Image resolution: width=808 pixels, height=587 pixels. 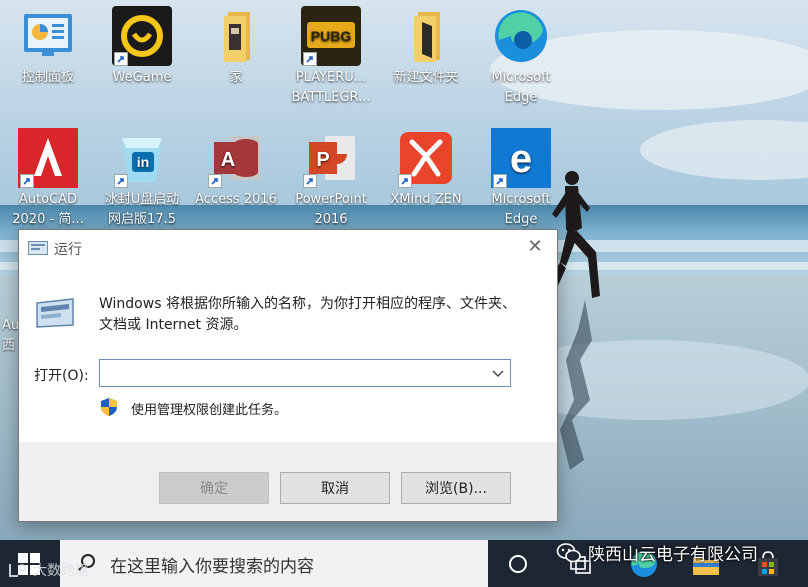 I want to click on admin-privileges-note: 使用管理权限创建此任务。, so click(x=209, y=410).